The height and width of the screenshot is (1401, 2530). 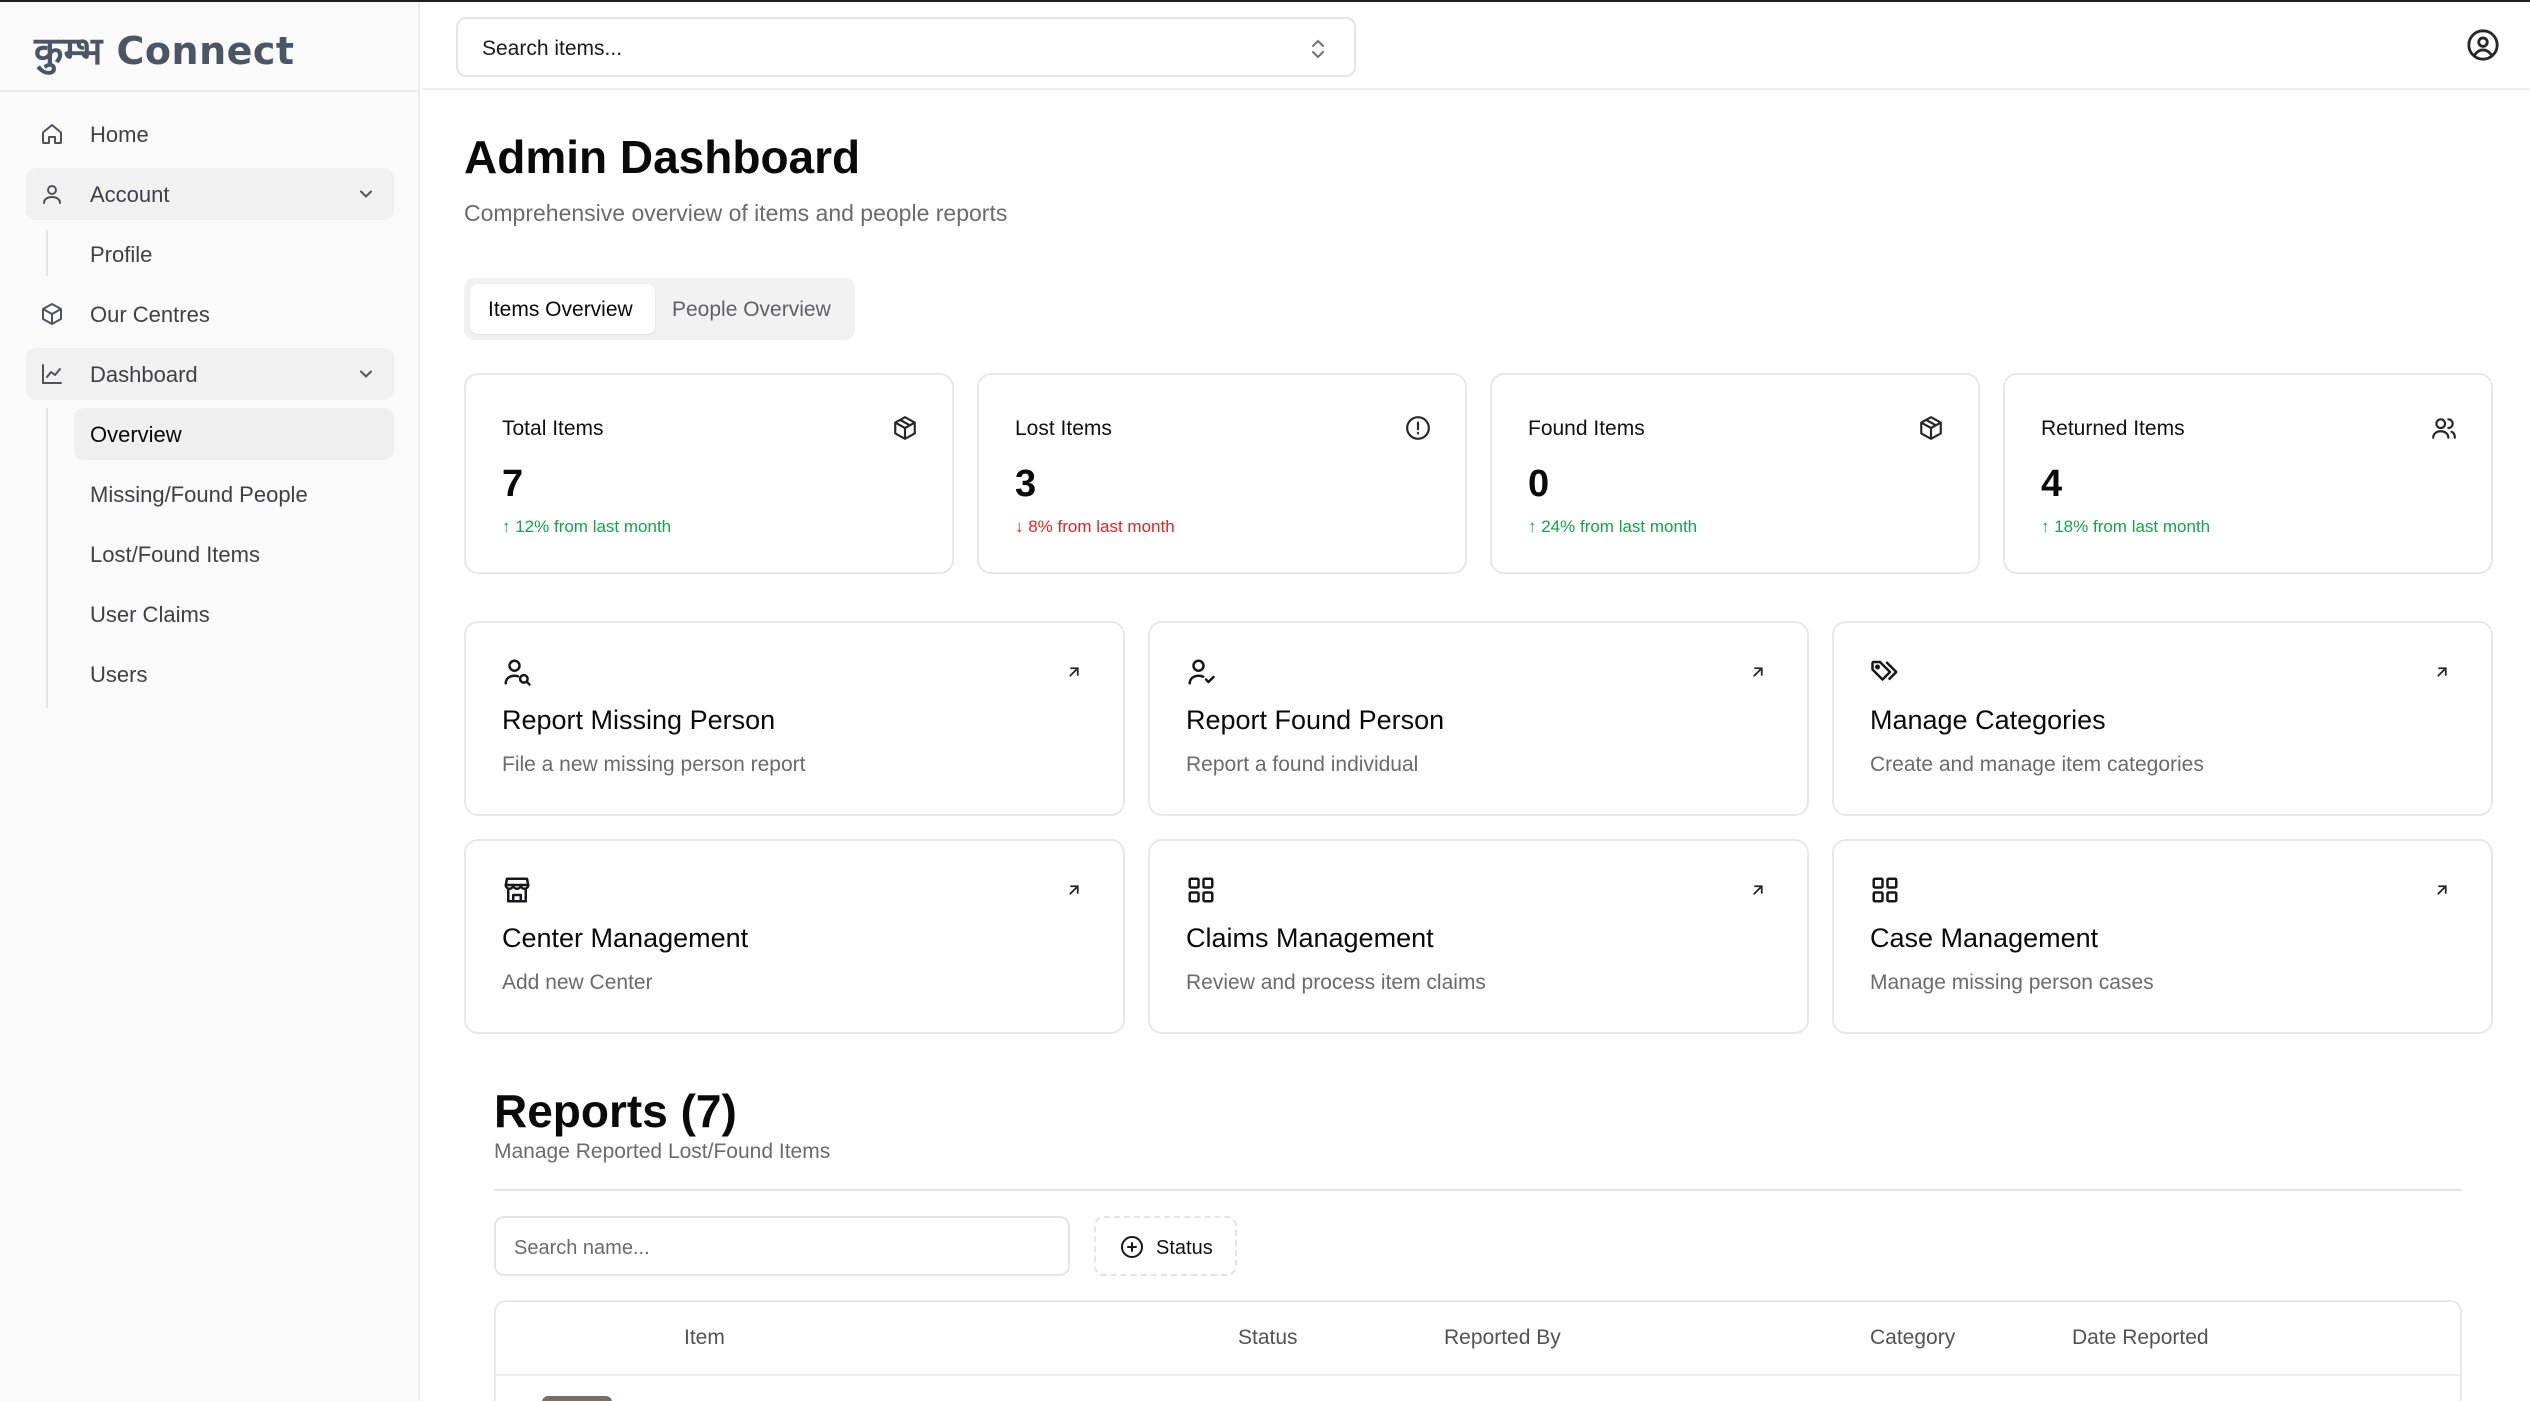 What do you see at coordinates (2113, 428) in the screenshot?
I see `stat-title: Returned Items` at bounding box center [2113, 428].